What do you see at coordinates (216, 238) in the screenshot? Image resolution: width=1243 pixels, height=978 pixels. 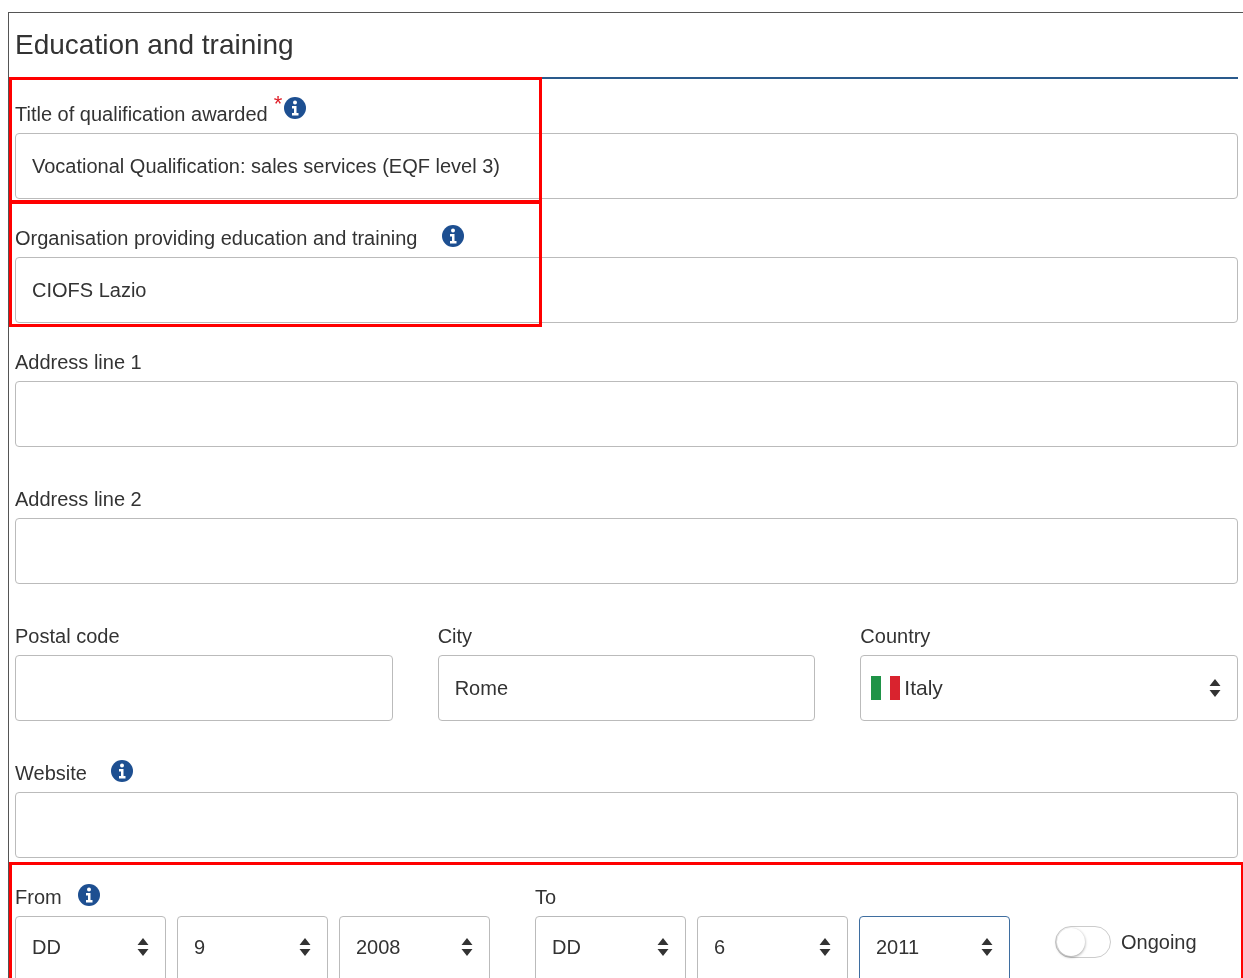 I see `field-label: Organisation providing education and training` at bounding box center [216, 238].